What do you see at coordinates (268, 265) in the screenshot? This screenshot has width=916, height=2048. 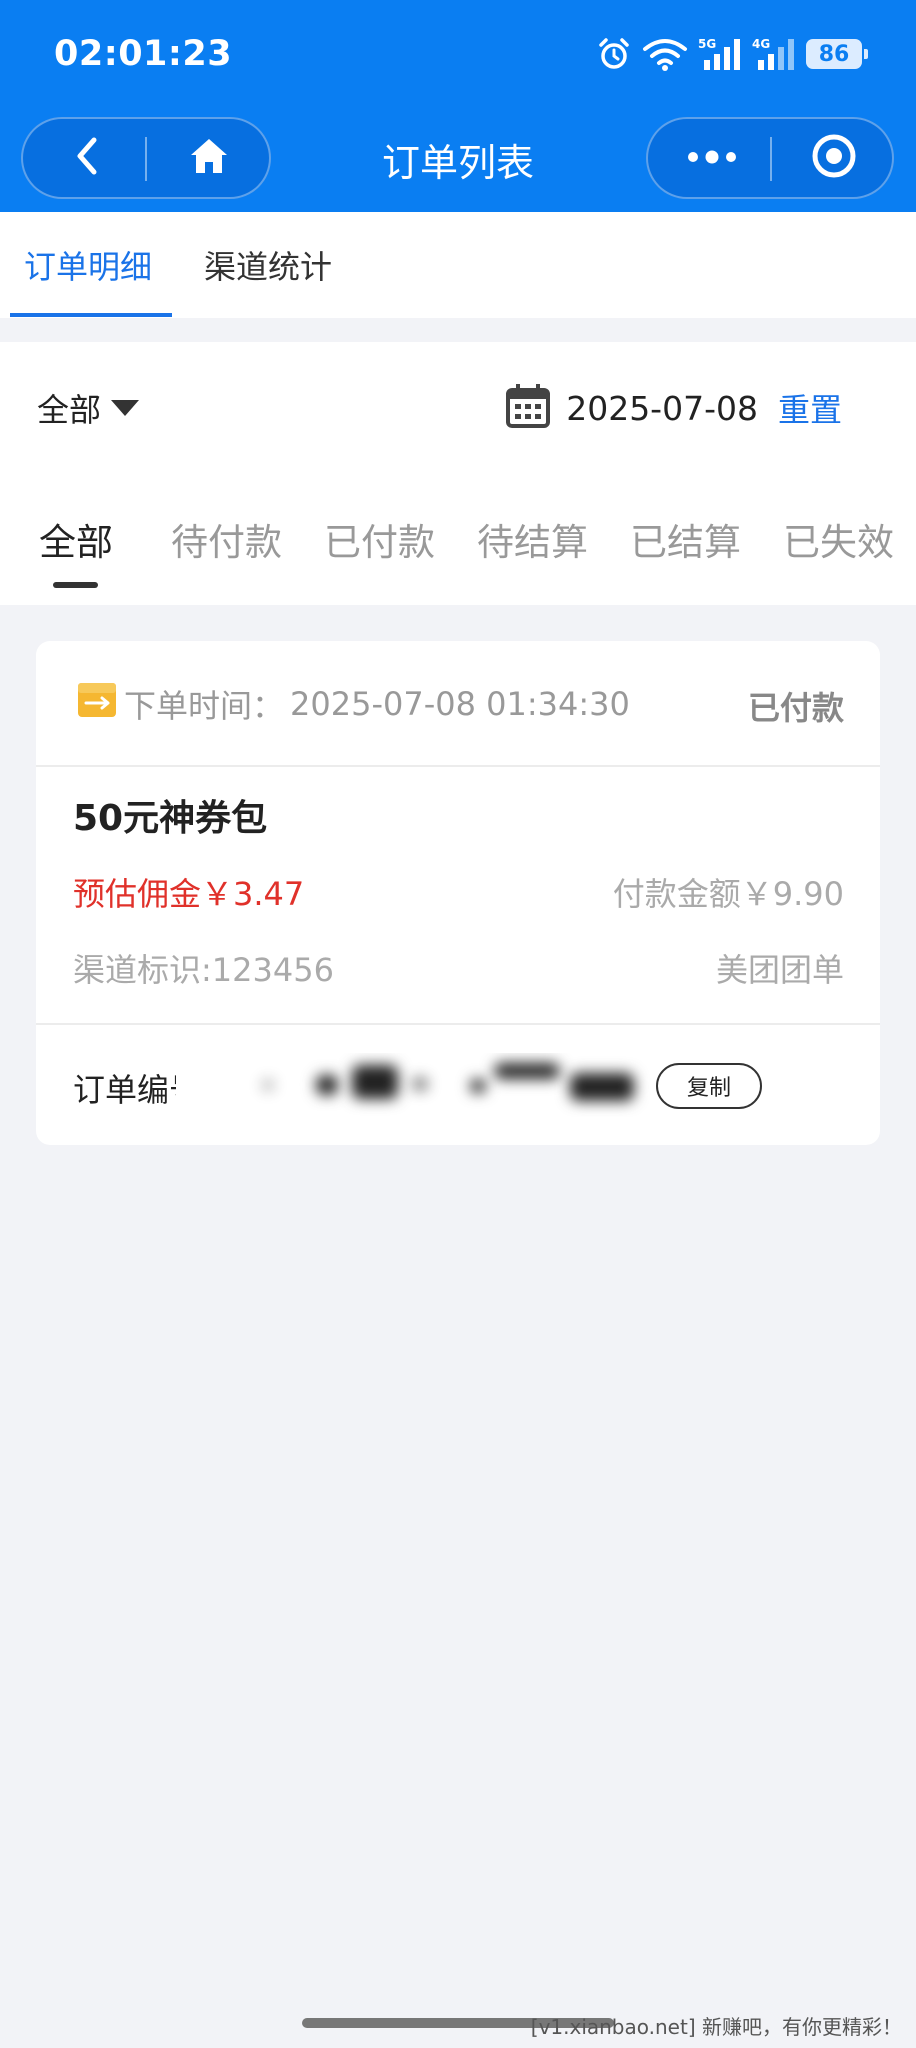 I see `tab-channel-stats: 渠道统计` at bounding box center [268, 265].